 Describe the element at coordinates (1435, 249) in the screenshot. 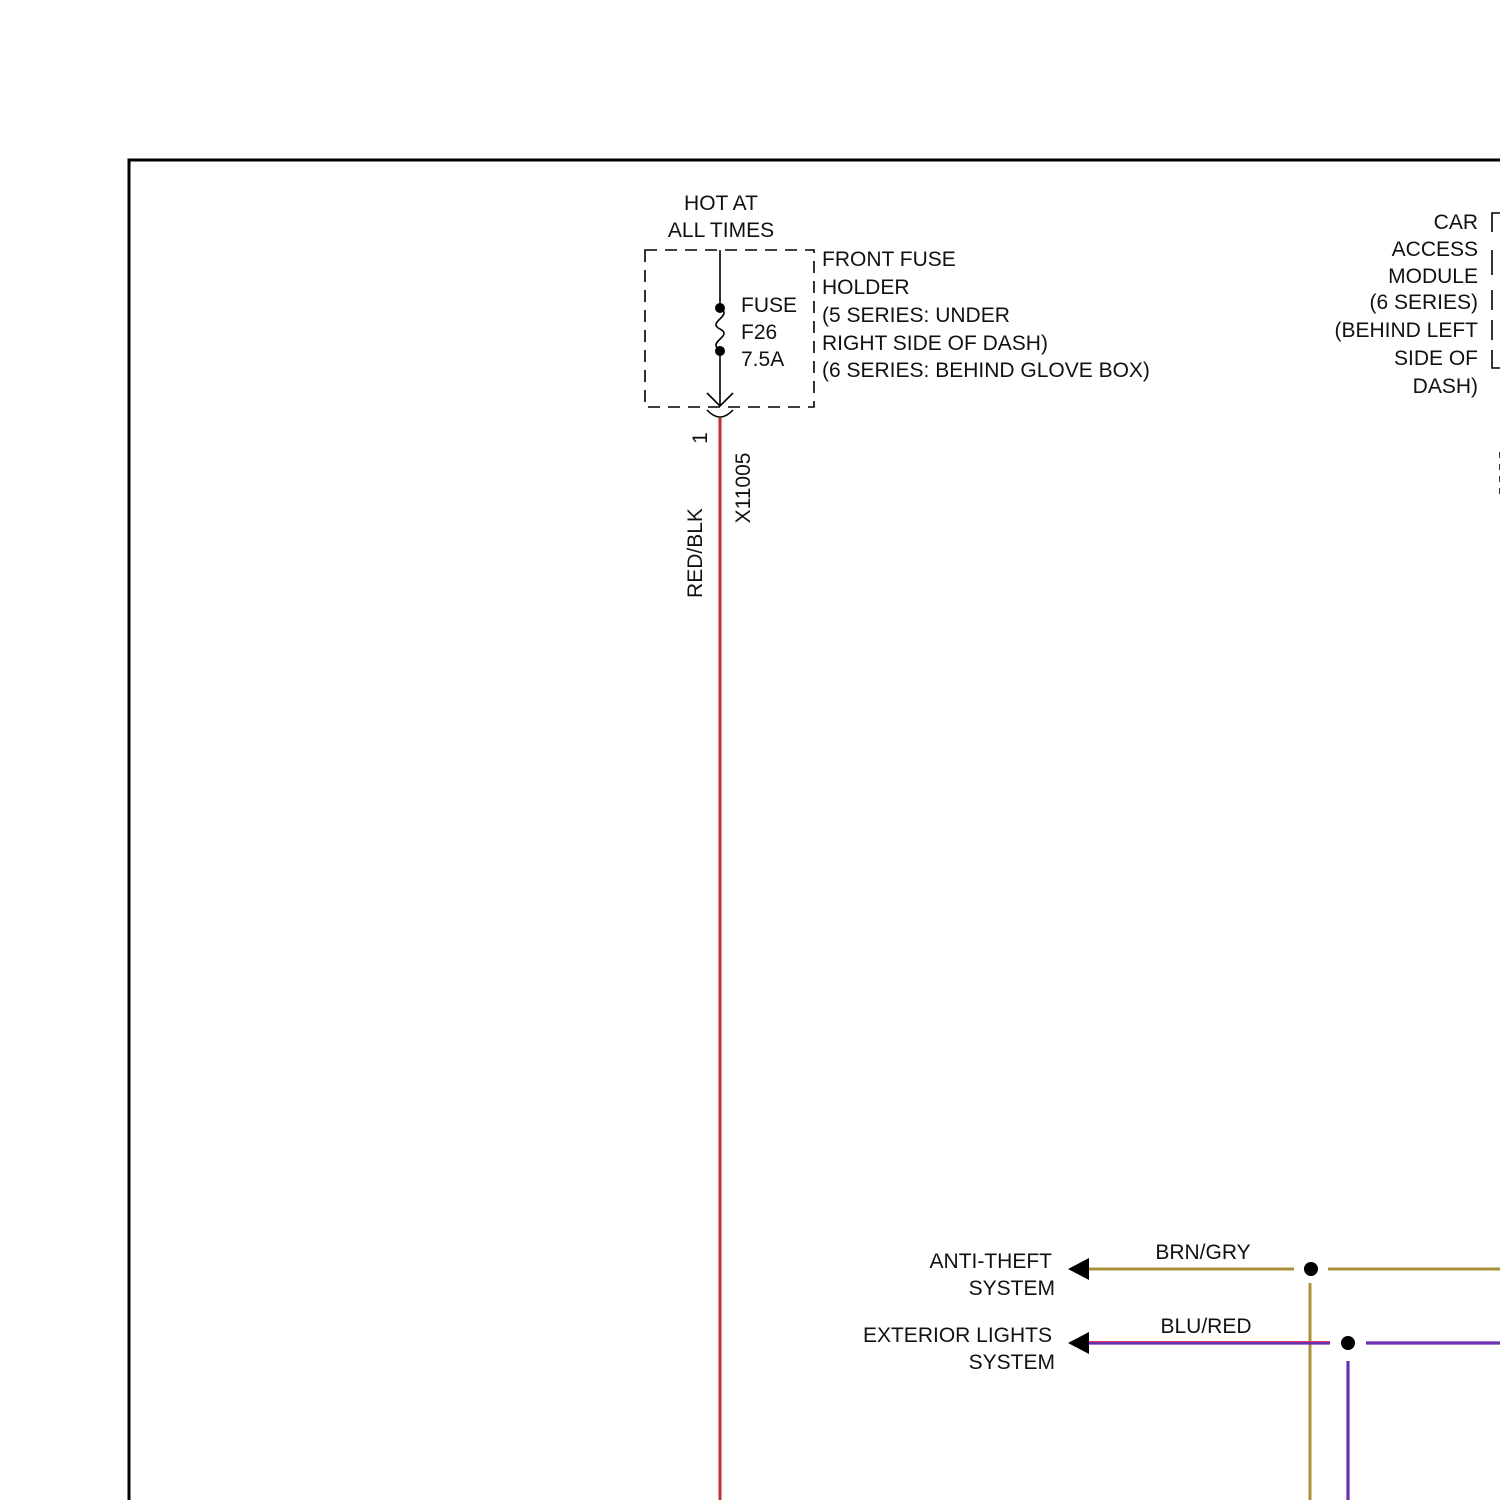

I see `cam-line2: ACCESS` at that location.